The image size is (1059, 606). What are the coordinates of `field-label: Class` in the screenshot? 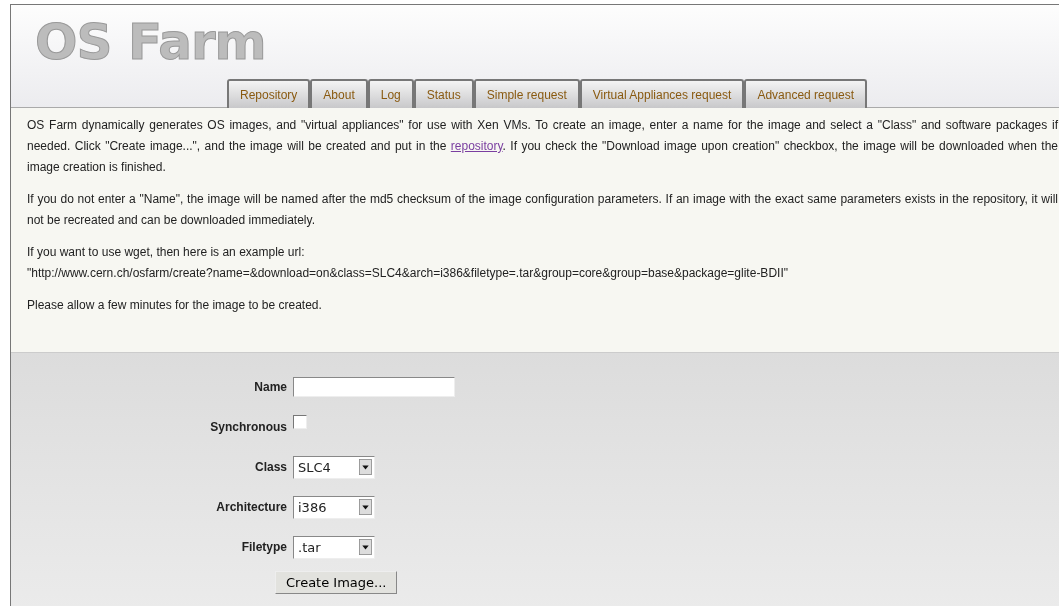 It's located at (270, 467).